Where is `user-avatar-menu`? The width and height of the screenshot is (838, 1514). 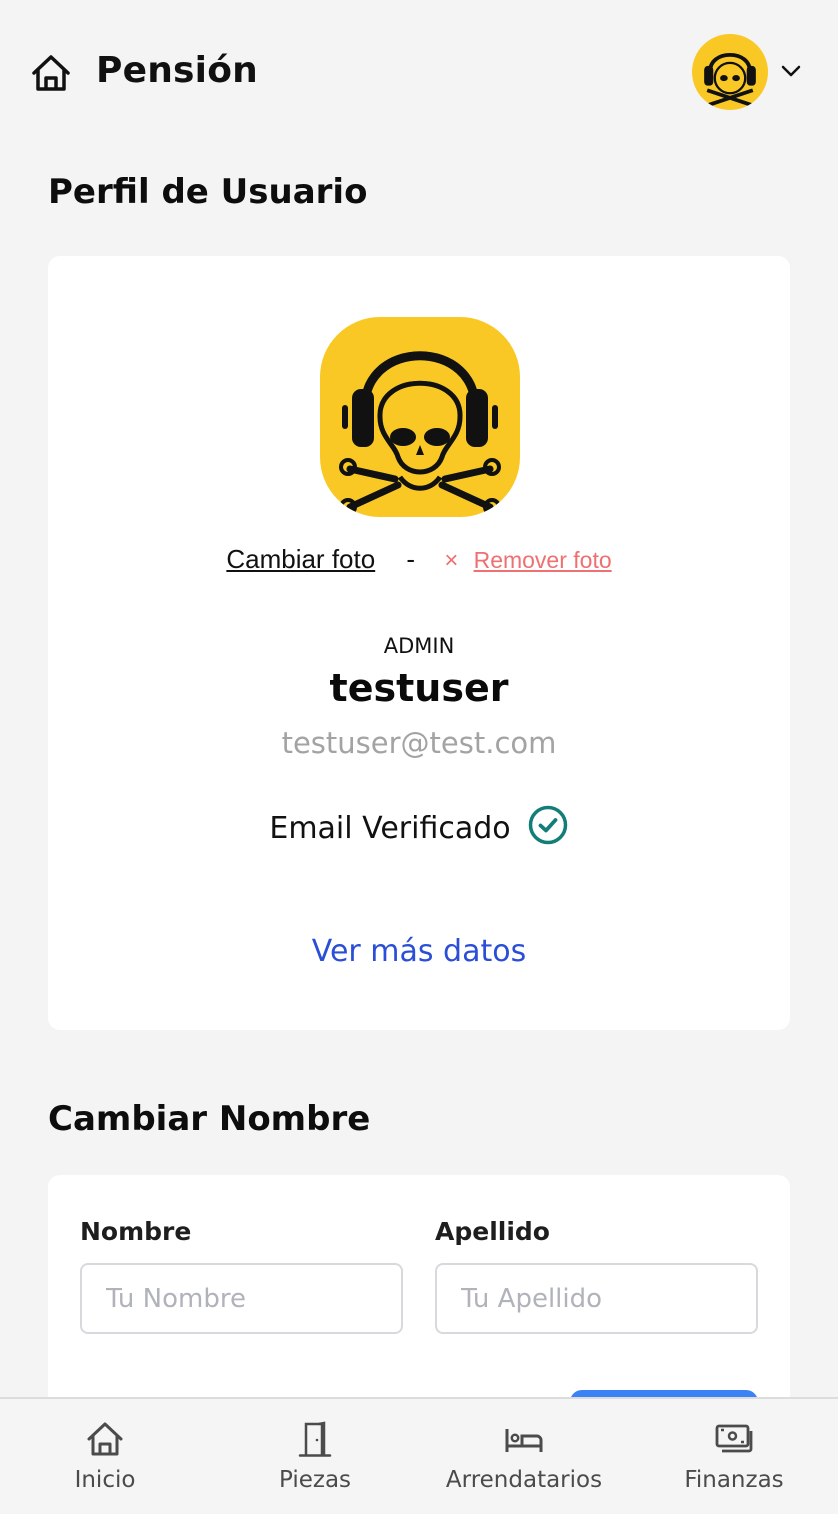
user-avatar-menu is located at coordinates (730, 72).